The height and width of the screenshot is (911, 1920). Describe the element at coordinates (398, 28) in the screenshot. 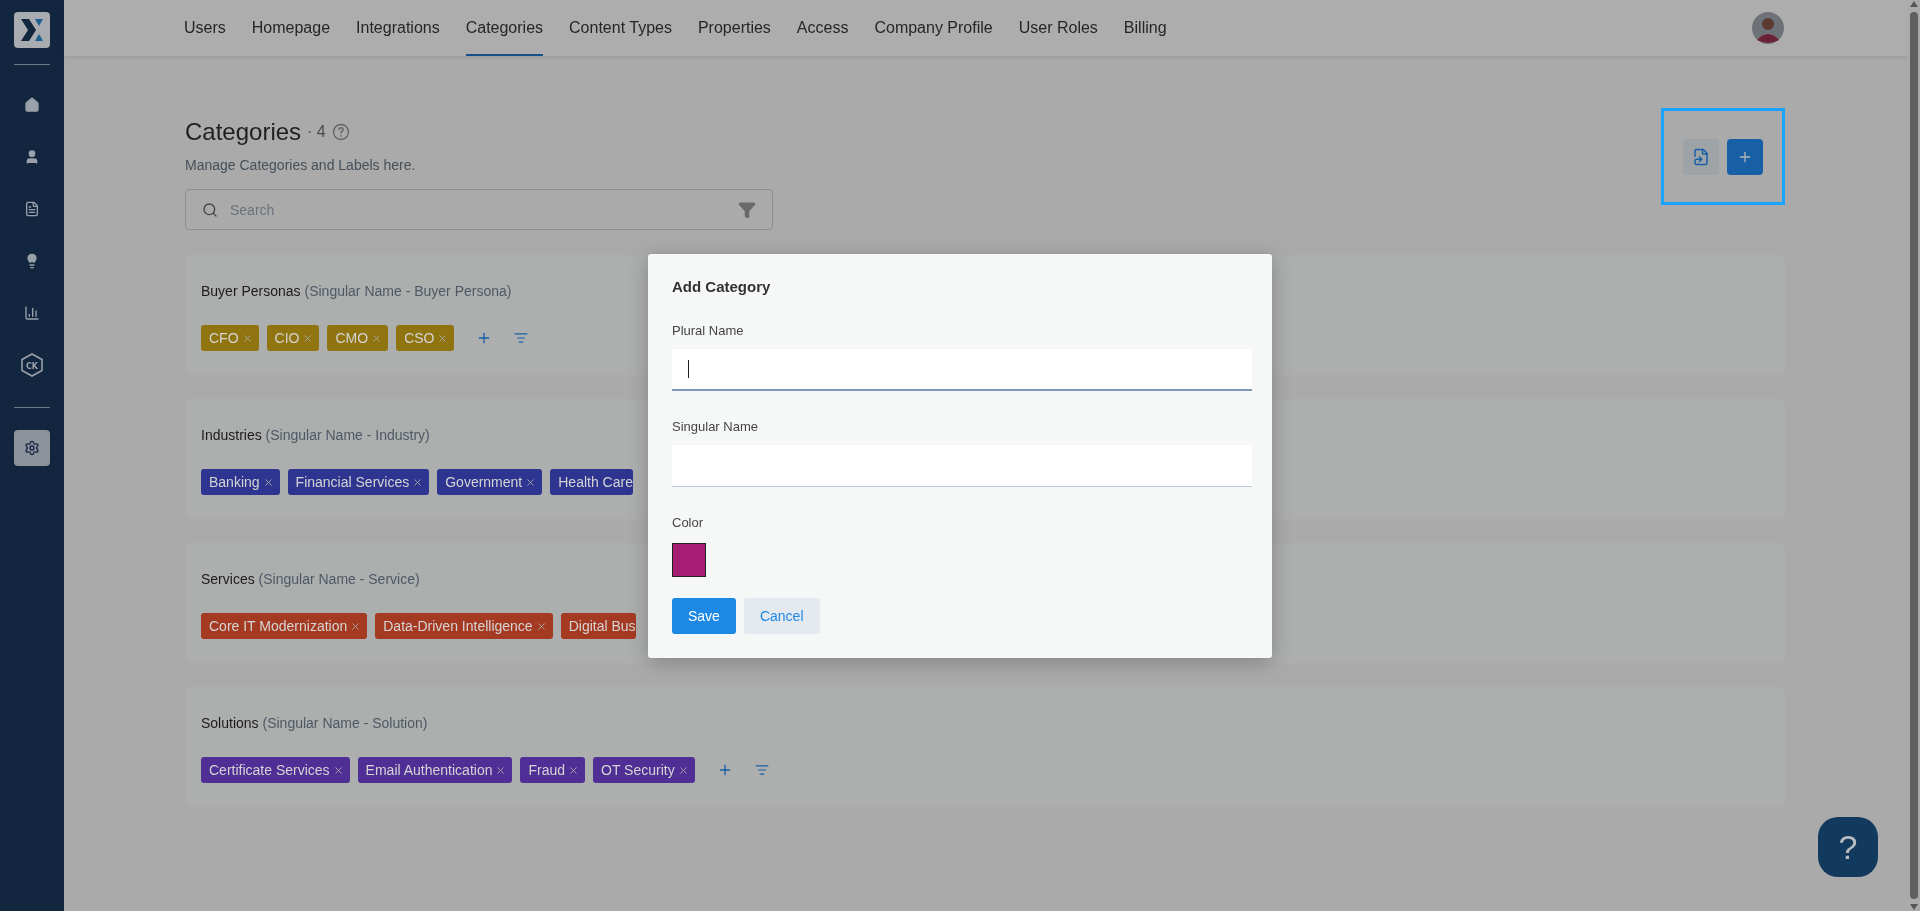

I see `nav-tab: Integrations` at that location.